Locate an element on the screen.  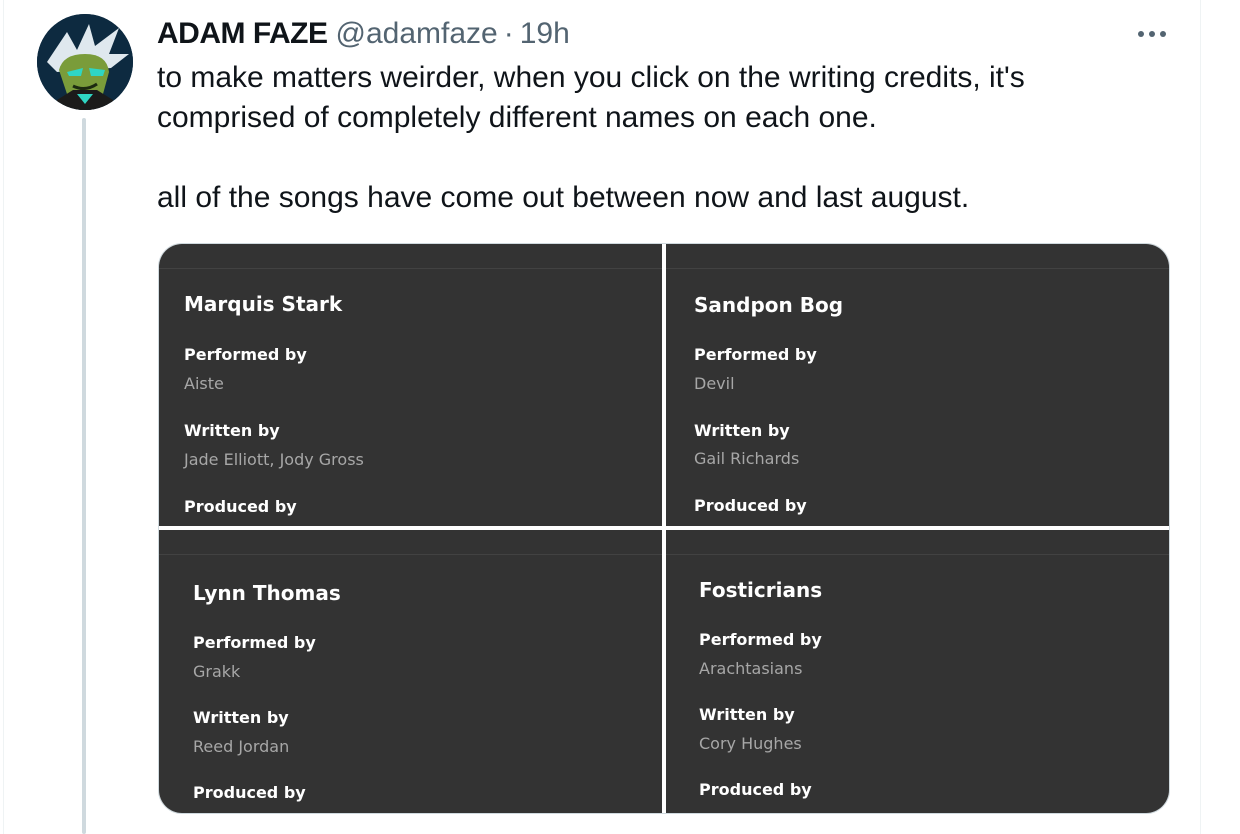
author-handle: @adamfaze is located at coordinates (417, 34).